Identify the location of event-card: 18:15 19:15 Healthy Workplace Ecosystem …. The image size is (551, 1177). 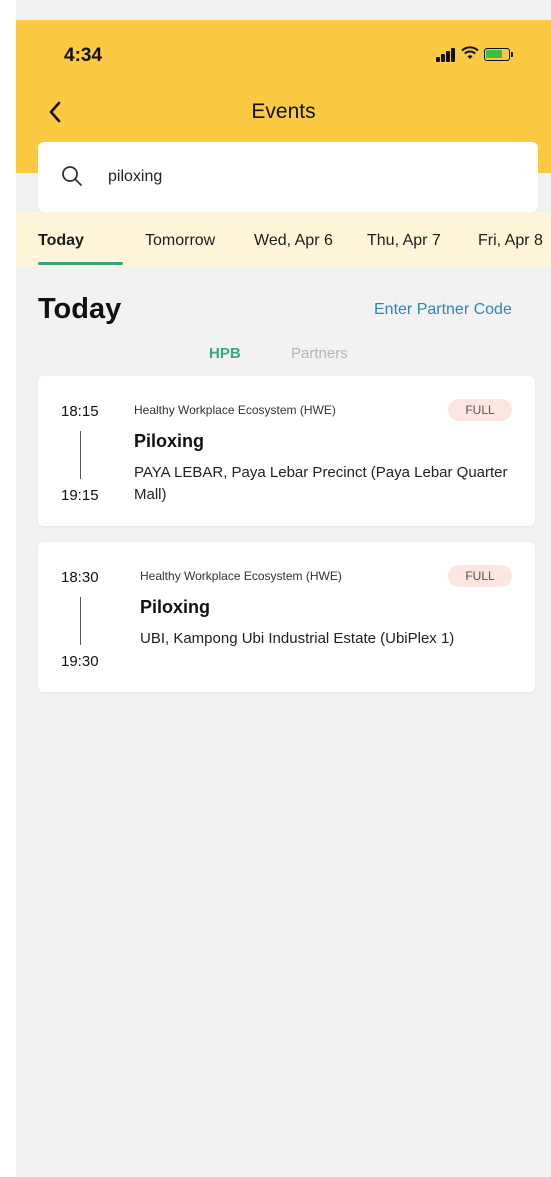
(286, 451).